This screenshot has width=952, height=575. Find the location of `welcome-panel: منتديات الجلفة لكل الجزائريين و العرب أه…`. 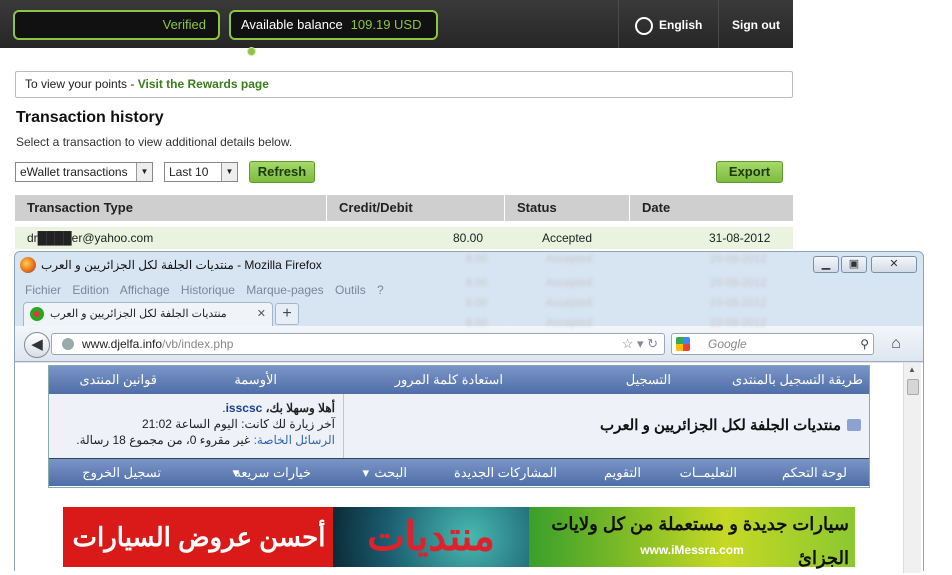

welcome-panel: منتديات الجلفة لكل الجزائريين و العرب أه… is located at coordinates (459, 426).